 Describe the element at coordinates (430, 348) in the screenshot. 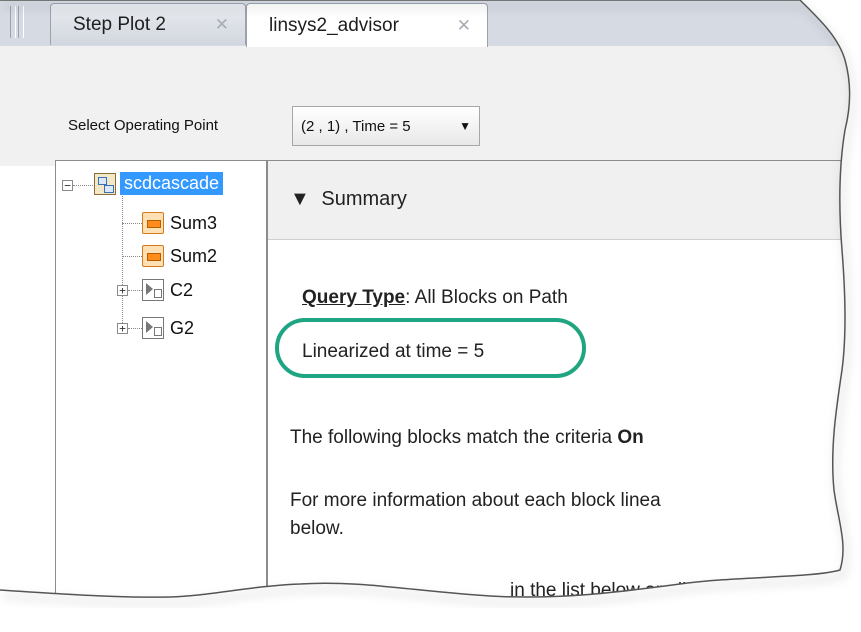

I see `highlight-oval` at that location.